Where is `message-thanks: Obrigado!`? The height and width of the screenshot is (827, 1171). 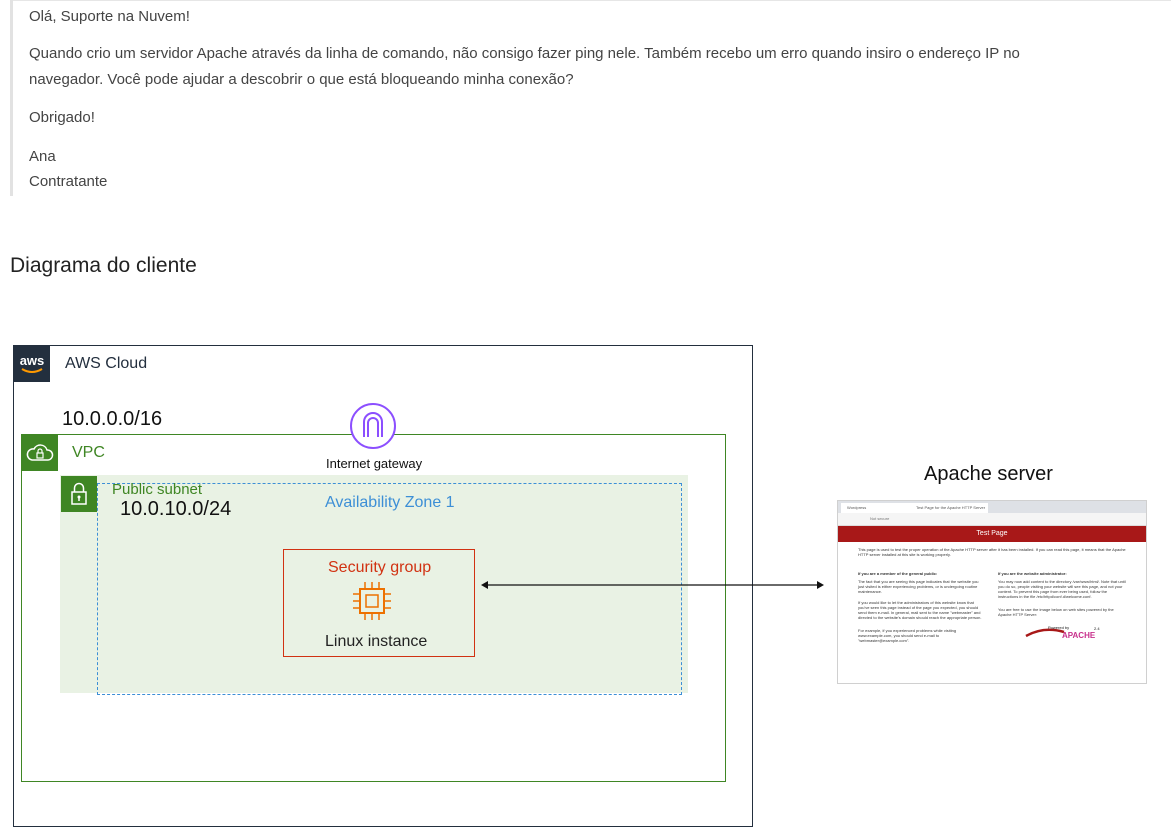 message-thanks: Obrigado! is located at coordinates (62, 117).